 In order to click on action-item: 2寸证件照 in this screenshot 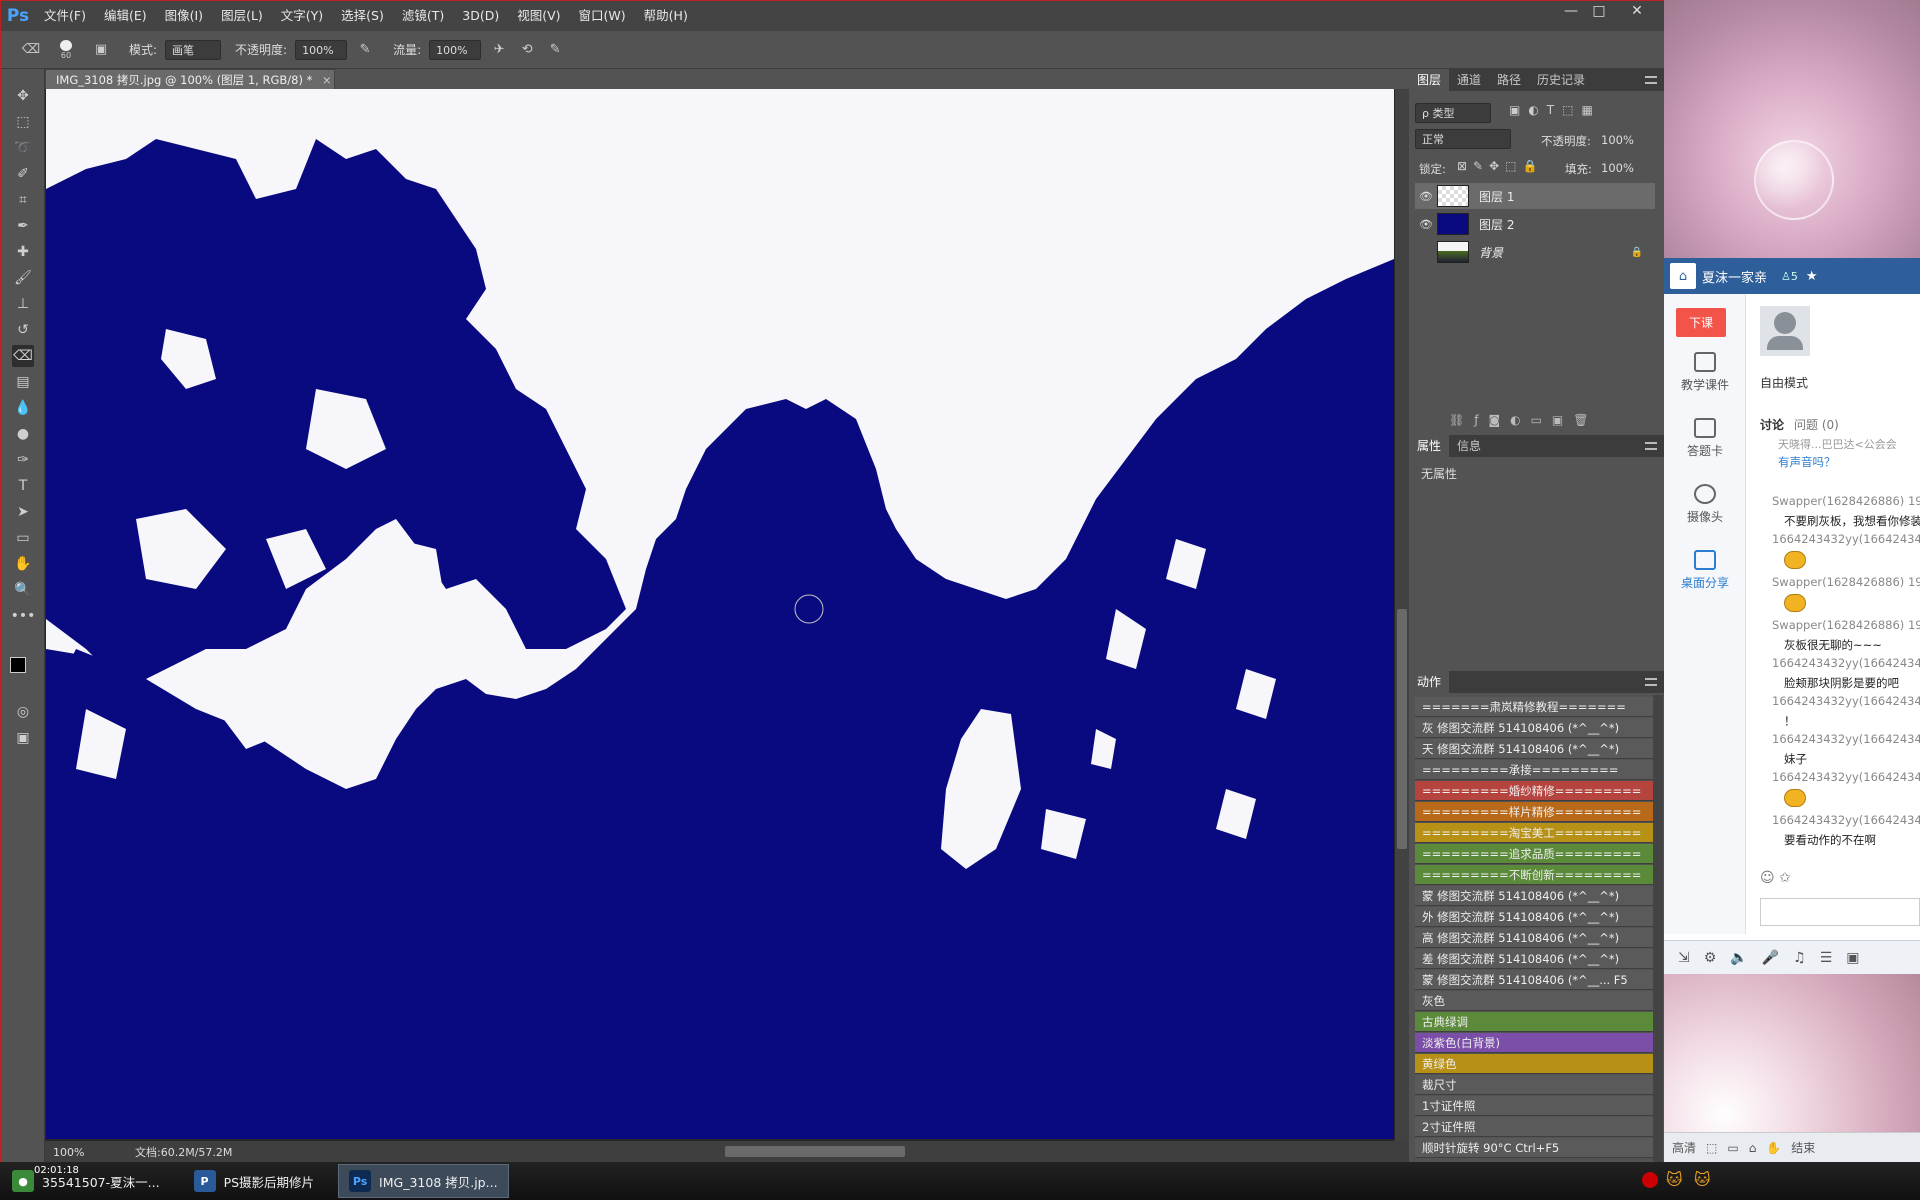, I will do `click(1534, 1127)`.